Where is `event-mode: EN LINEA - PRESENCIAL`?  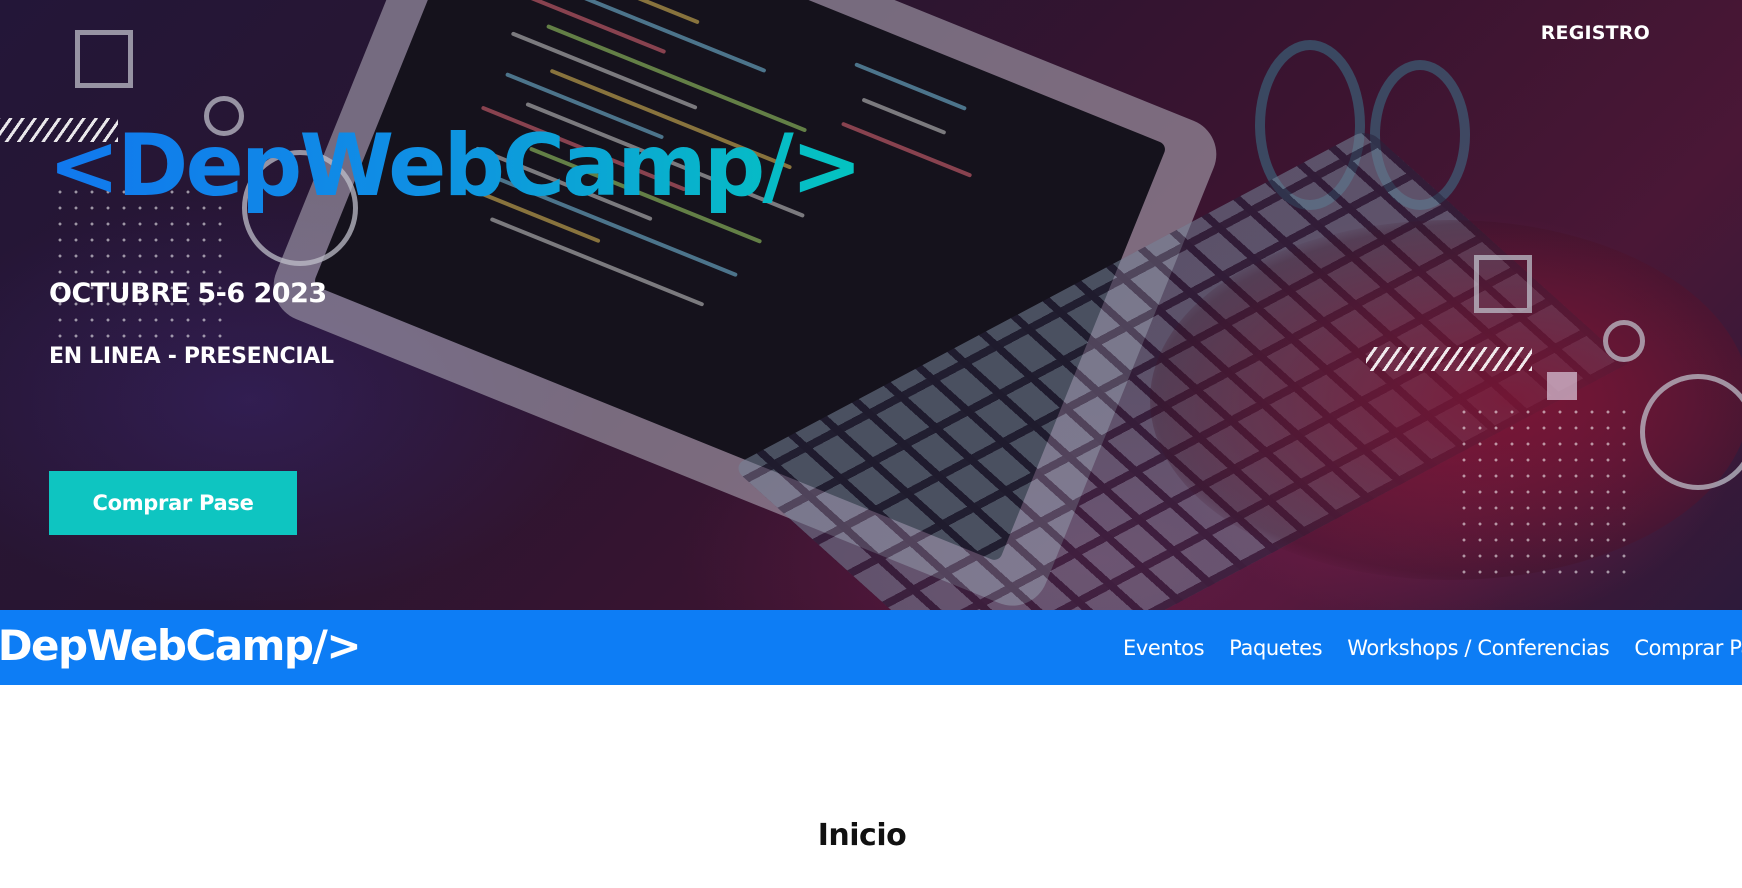
event-mode: EN LINEA - PRESENCIAL is located at coordinates (191, 356).